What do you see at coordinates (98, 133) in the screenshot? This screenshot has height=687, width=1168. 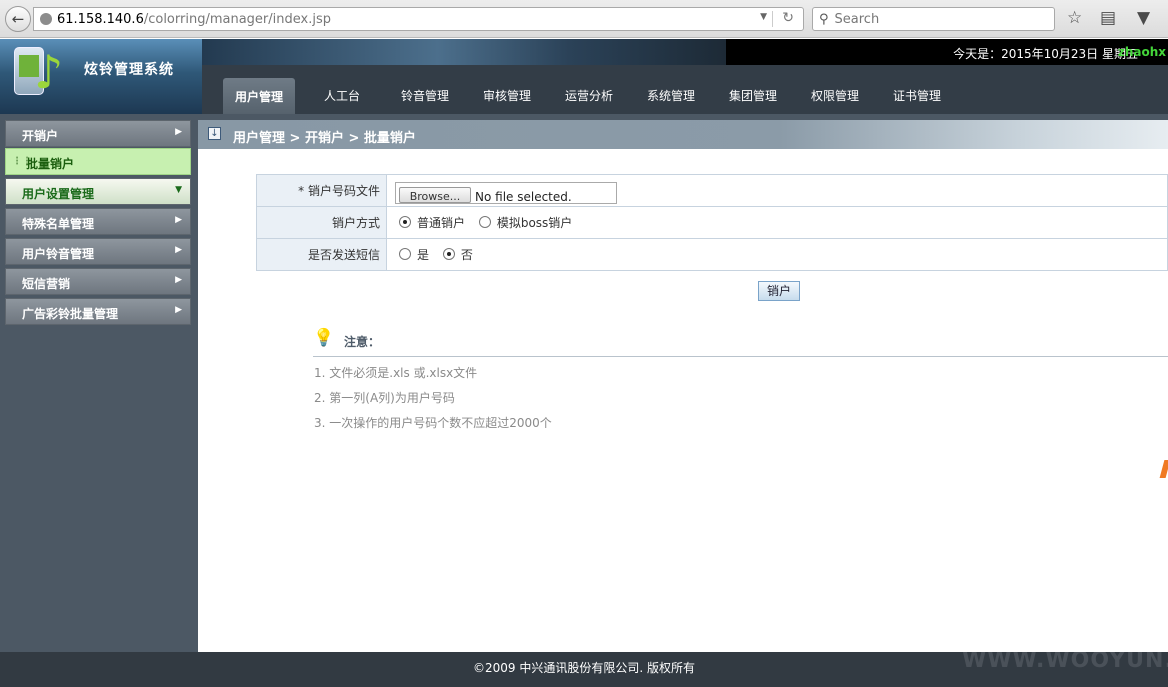 I see `sidebar-item-open-close-account: 开销户 ▶` at bounding box center [98, 133].